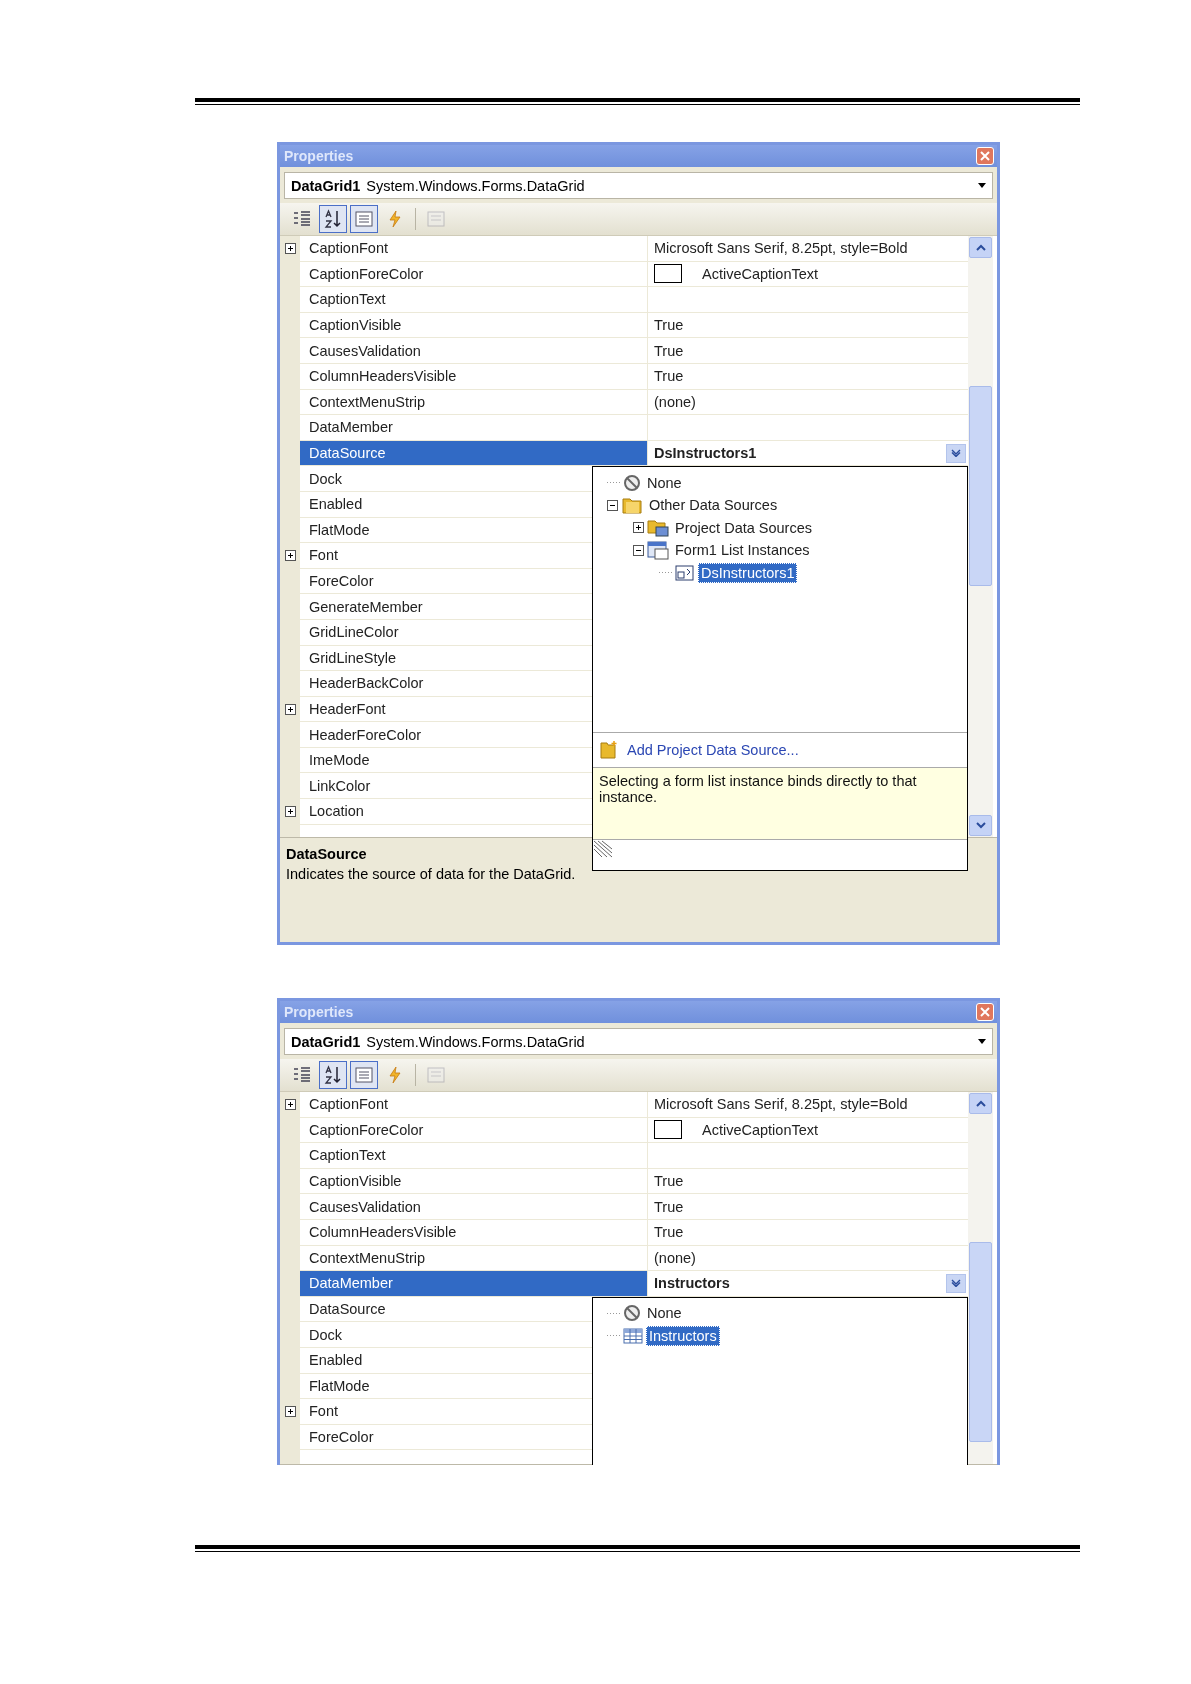  What do you see at coordinates (692, 1283) in the screenshot?
I see `property-value: Instructors` at bounding box center [692, 1283].